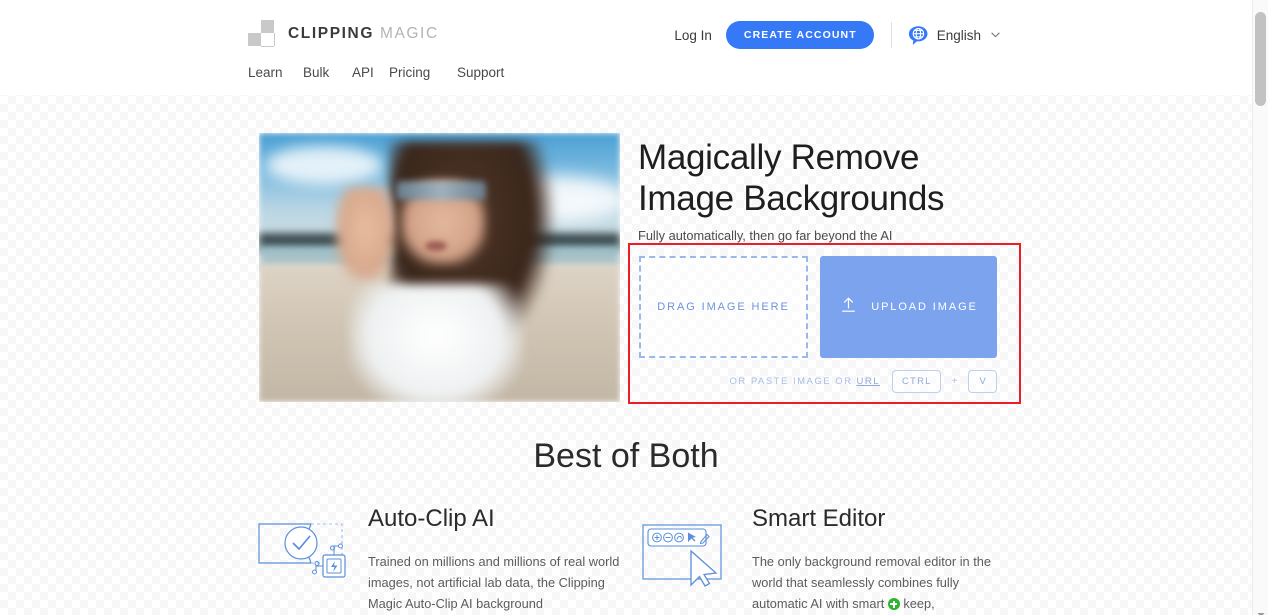  What do you see at coordinates (688, 552) in the screenshot?
I see `smart-editor-icon` at bounding box center [688, 552].